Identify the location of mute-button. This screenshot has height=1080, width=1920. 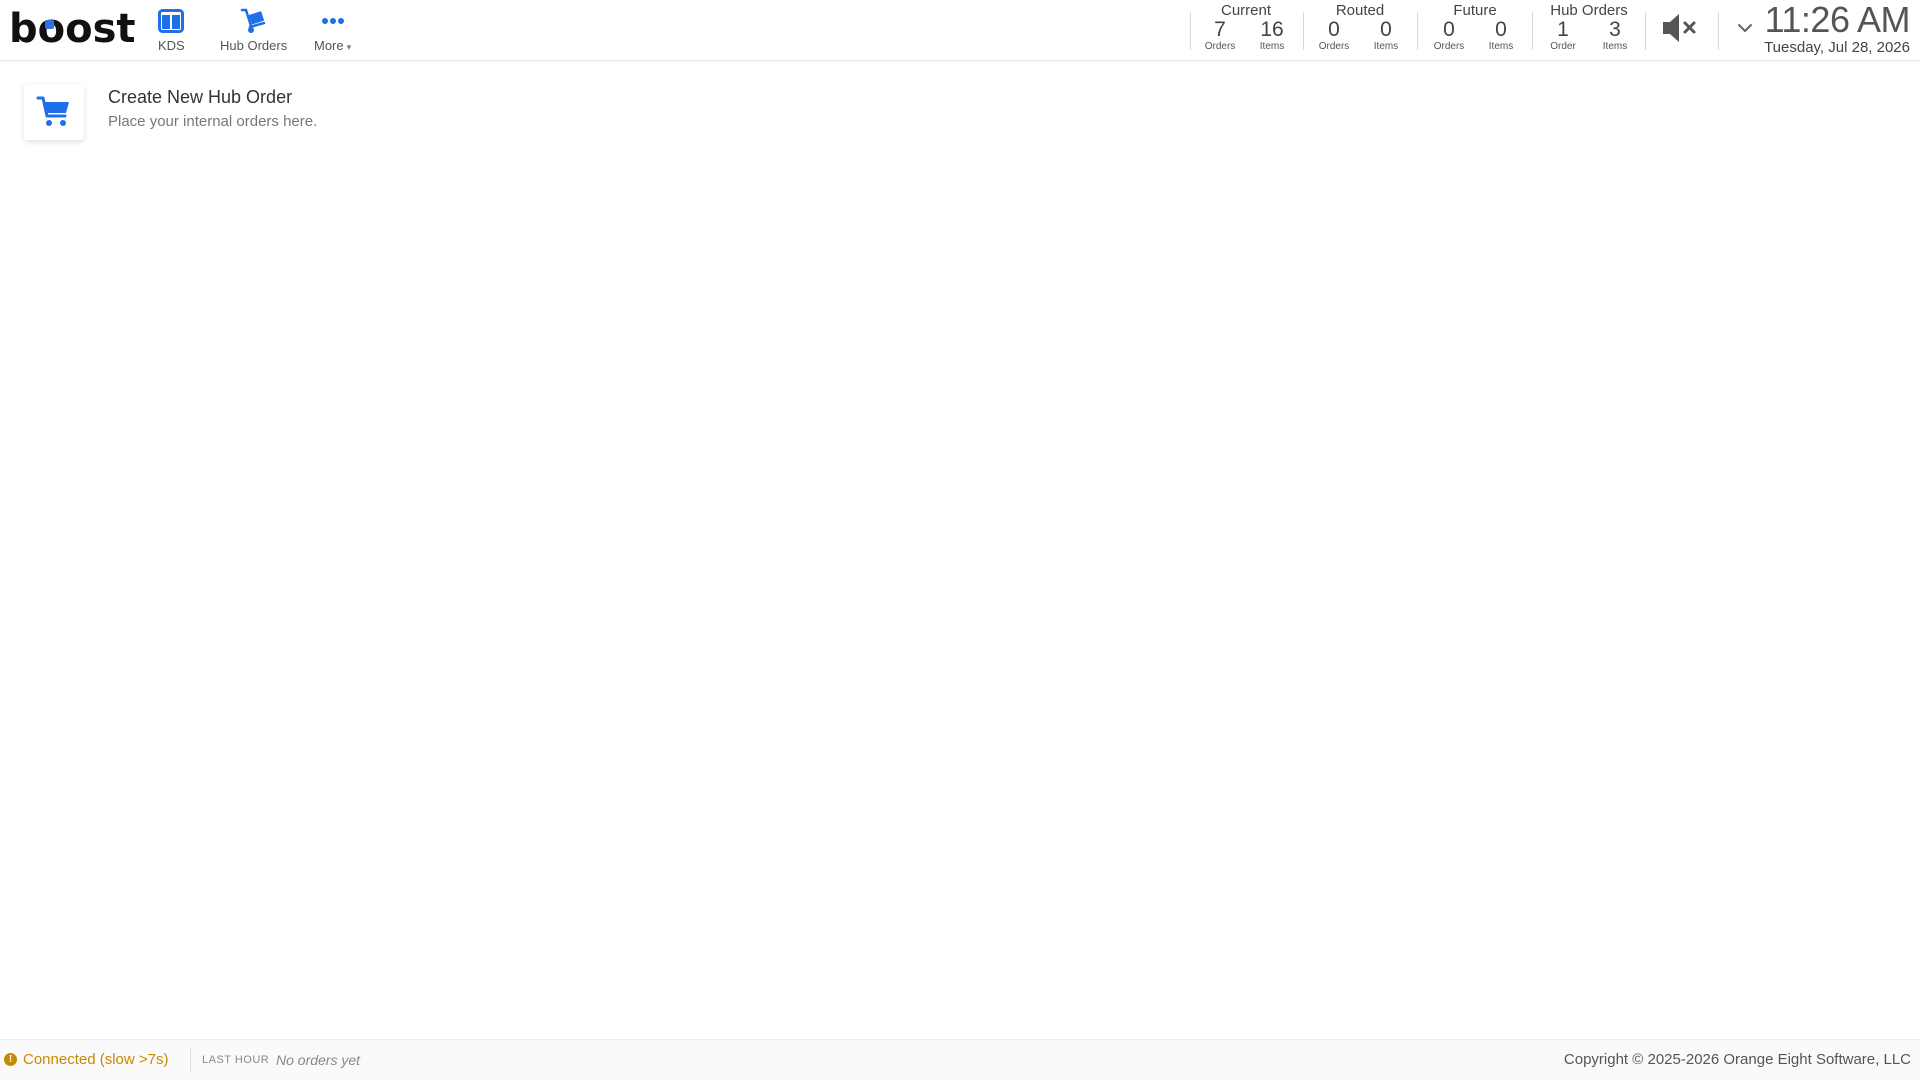
(1682, 28).